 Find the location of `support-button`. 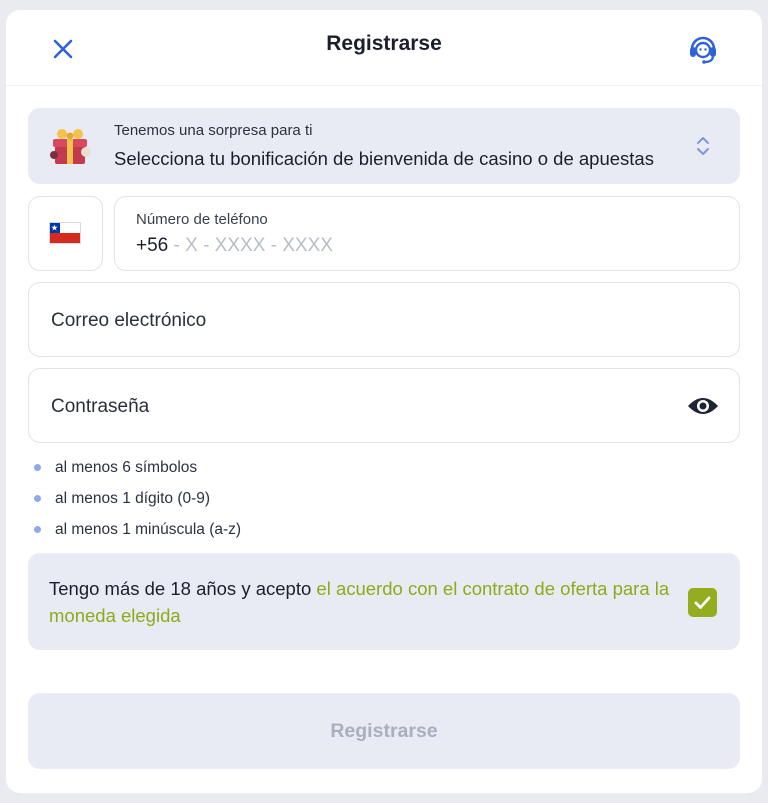

support-button is located at coordinates (703, 49).